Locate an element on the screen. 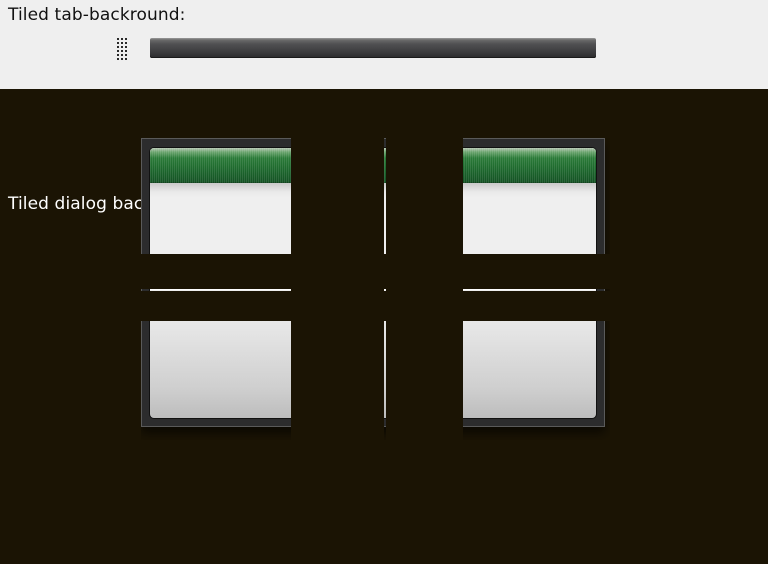  dialog-tile-bottom-left is located at coordinates (216, 380).